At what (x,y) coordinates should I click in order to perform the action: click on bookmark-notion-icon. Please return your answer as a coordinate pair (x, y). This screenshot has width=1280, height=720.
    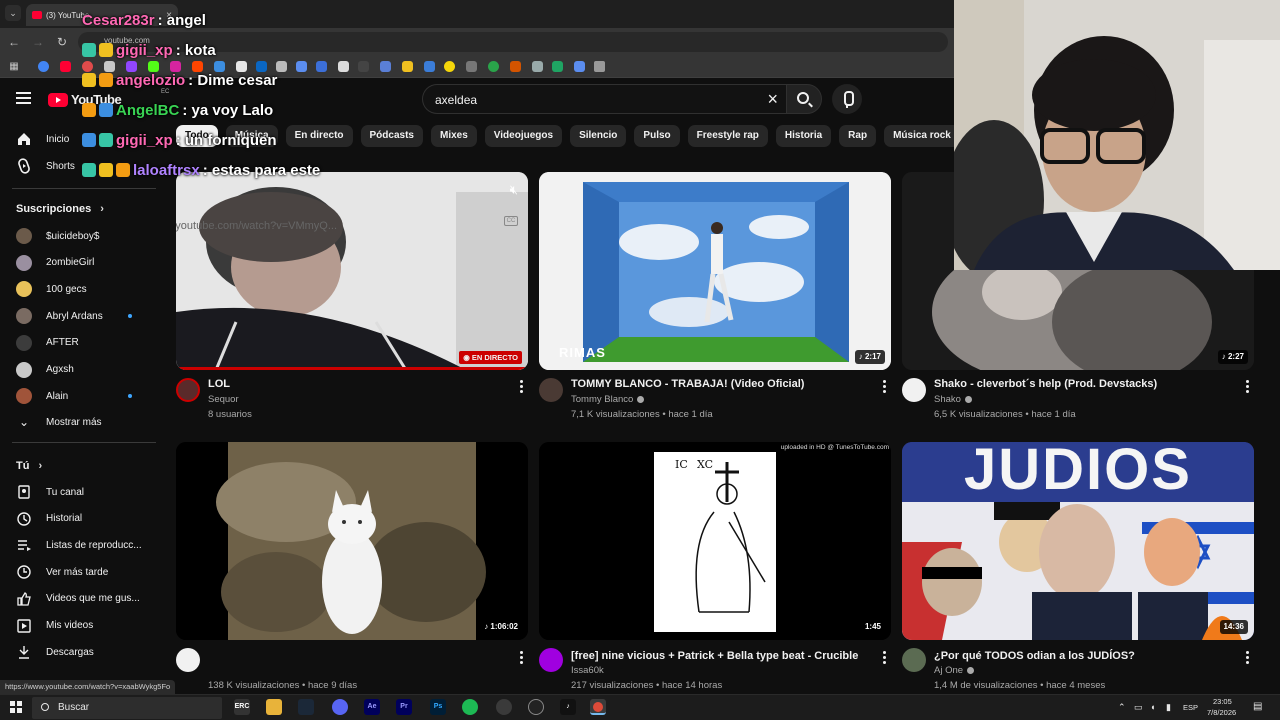
    Looking at the image, I should click on (343, 66).